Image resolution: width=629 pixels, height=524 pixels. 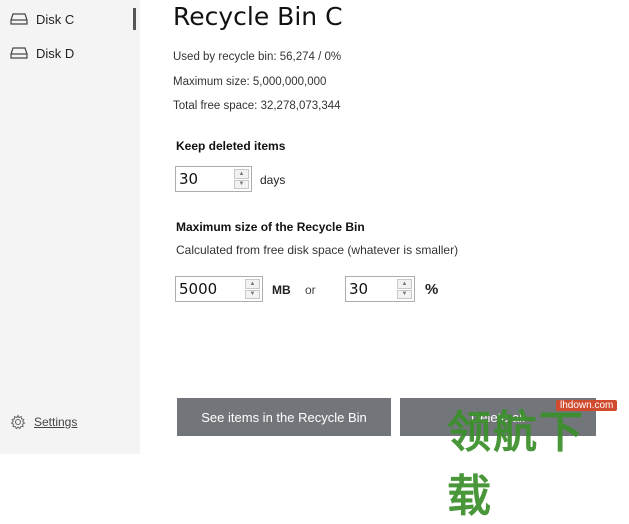 I want to click on sidebar-item-label: Disk C, so click(x=55, y=19).